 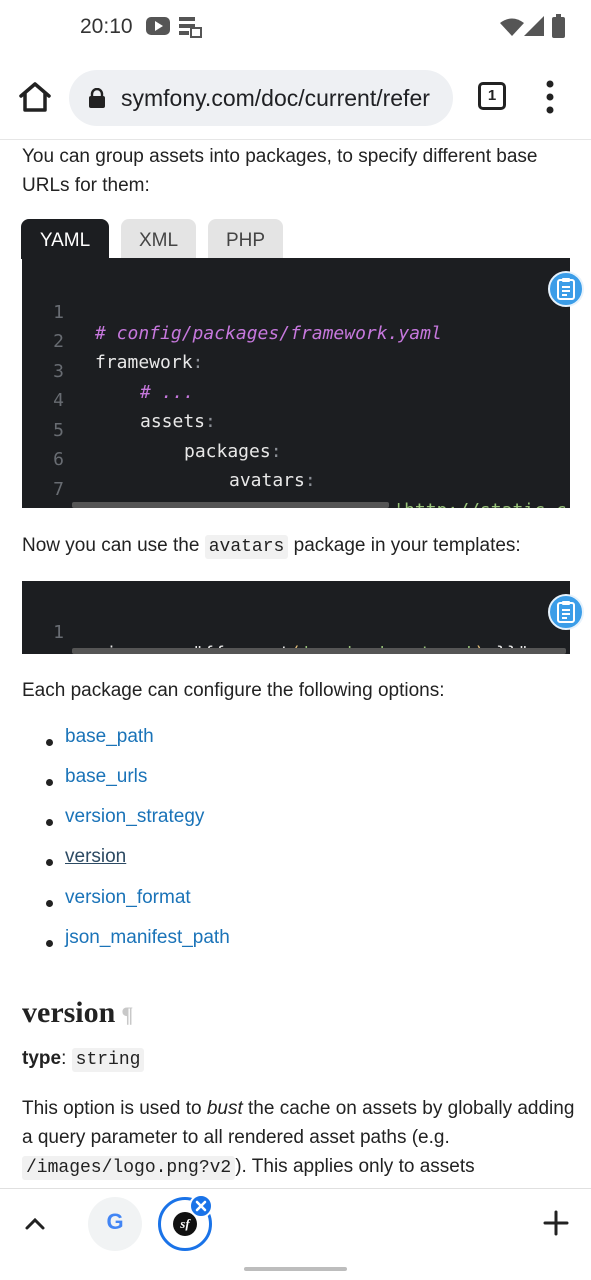 What do you see at coordinates (144, 362) in the screenshot?
I see `code-key: framework` at bounding box center [144, 362].